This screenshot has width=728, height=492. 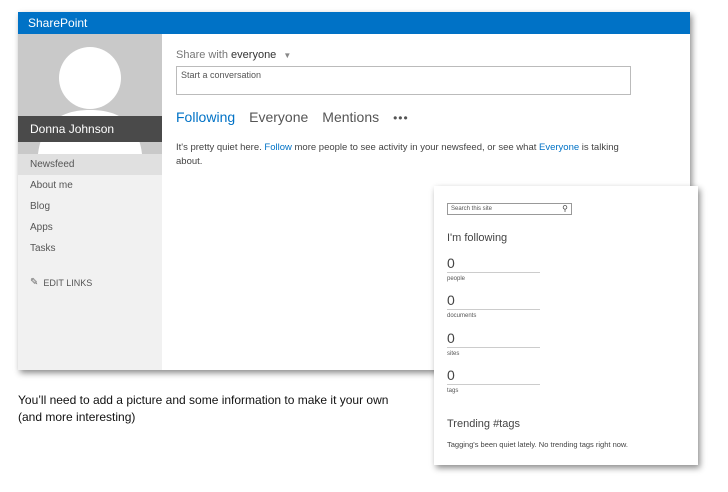 I want to click on tab-following: Following, so click(x=205, y=117).